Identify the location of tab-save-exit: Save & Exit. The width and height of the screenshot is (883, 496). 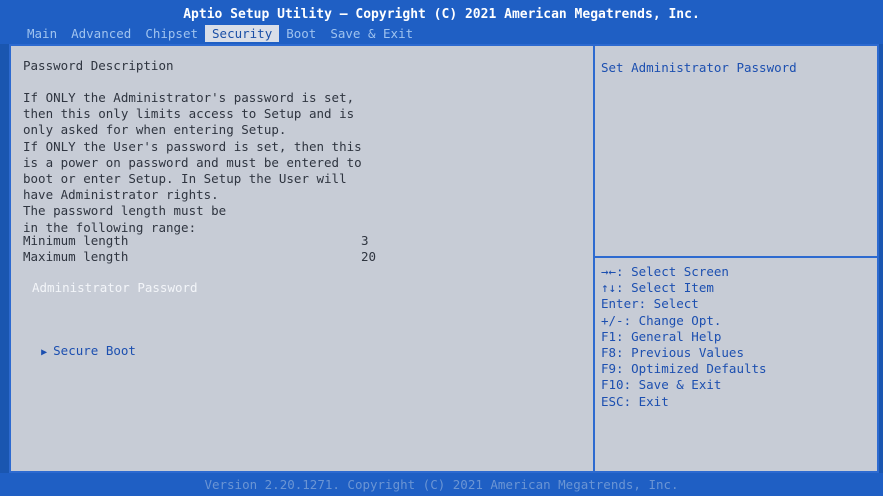
(371, 33).